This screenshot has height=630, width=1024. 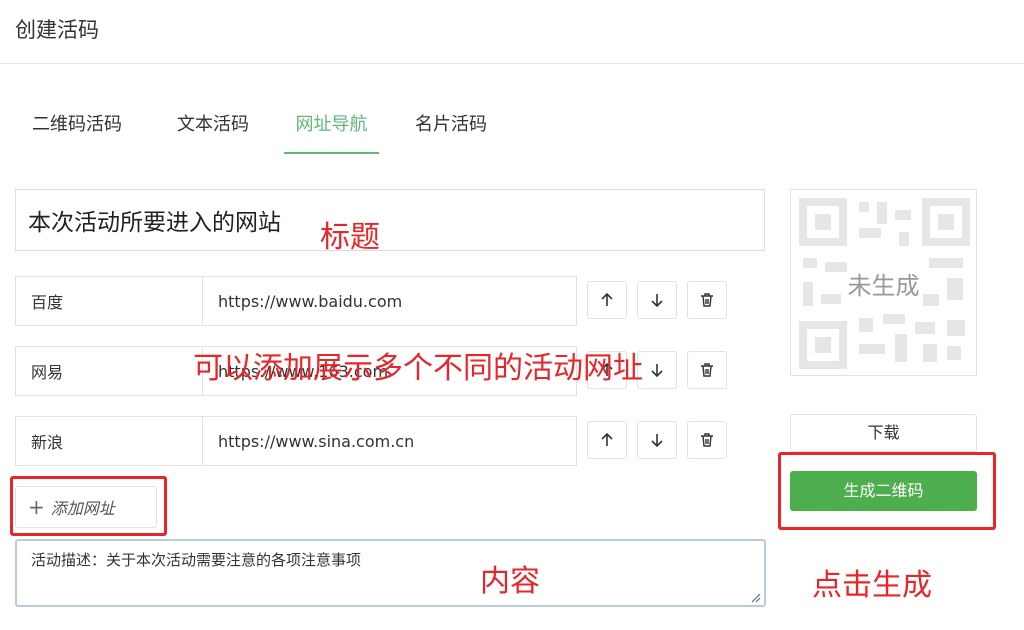 What do you see at coordinates (390, 220) in the screenshot?
I see `title-input` at bounding box center [390, 220].